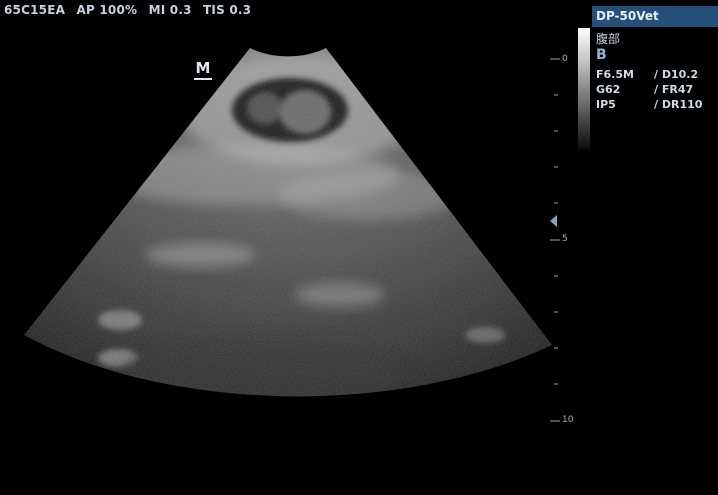  What do you see at coordinates (649, 104) in the screenshot?
I see `param-row: IP5 / DR110` at bounding box center [649, 104].